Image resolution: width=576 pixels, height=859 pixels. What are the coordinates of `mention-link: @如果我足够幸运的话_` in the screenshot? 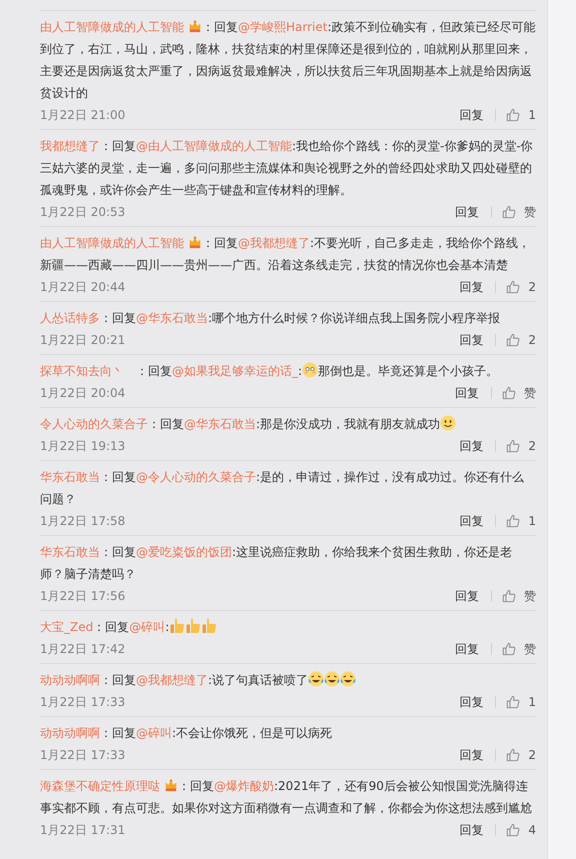 It's located at (235, 371).